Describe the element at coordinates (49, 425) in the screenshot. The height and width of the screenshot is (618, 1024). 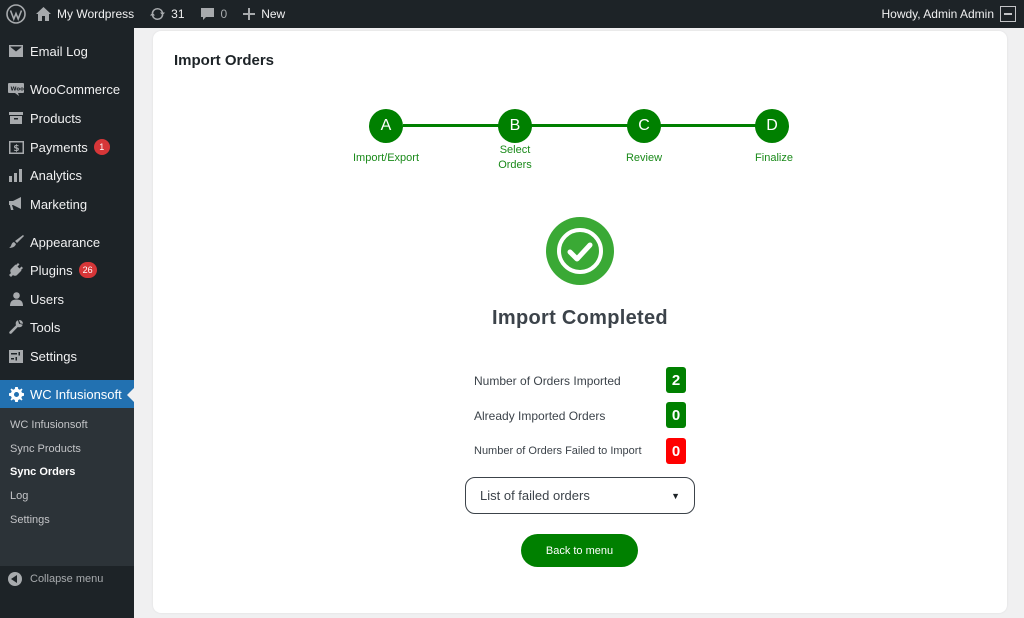
I see `submenu-item-wc-infusionsoft: WC Infusionsoft` at that location.